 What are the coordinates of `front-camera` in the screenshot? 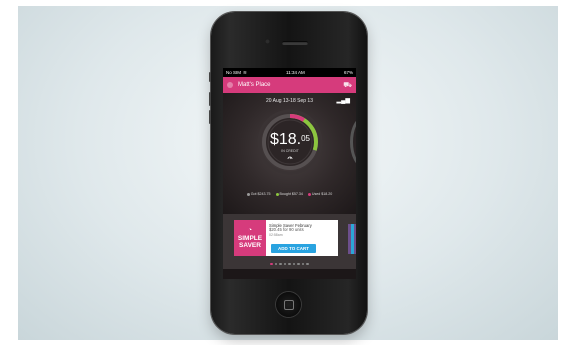 It's located at (267, 41).